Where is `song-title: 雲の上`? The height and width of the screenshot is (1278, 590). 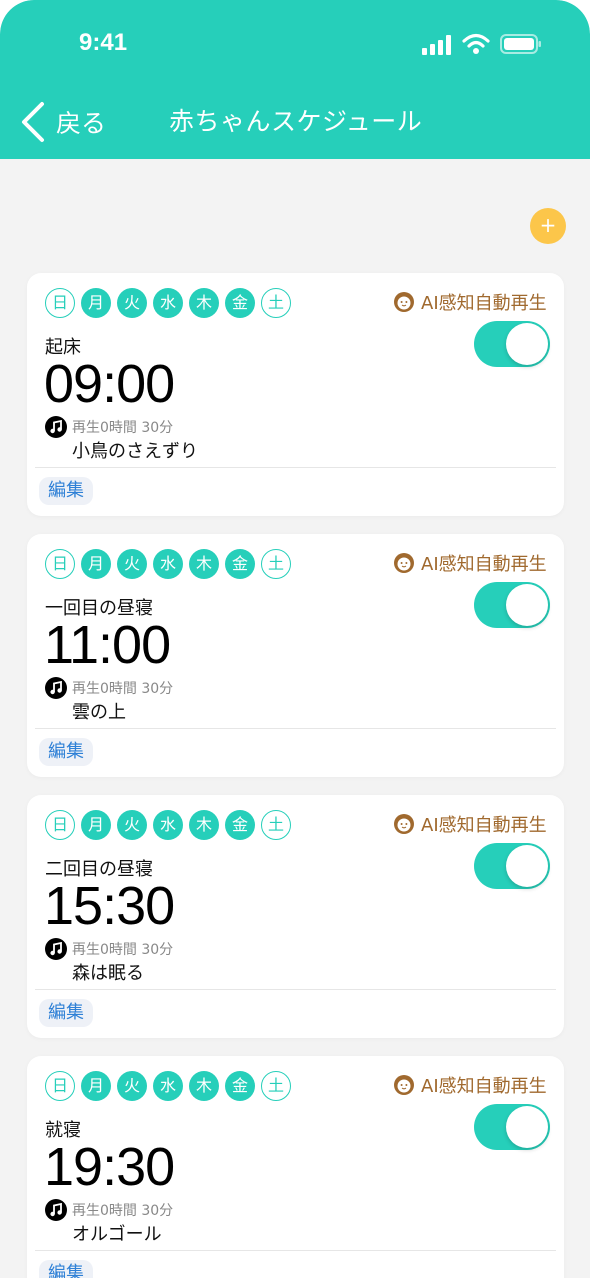 song-title: 雲の上 is located at coordinates (99, 712).